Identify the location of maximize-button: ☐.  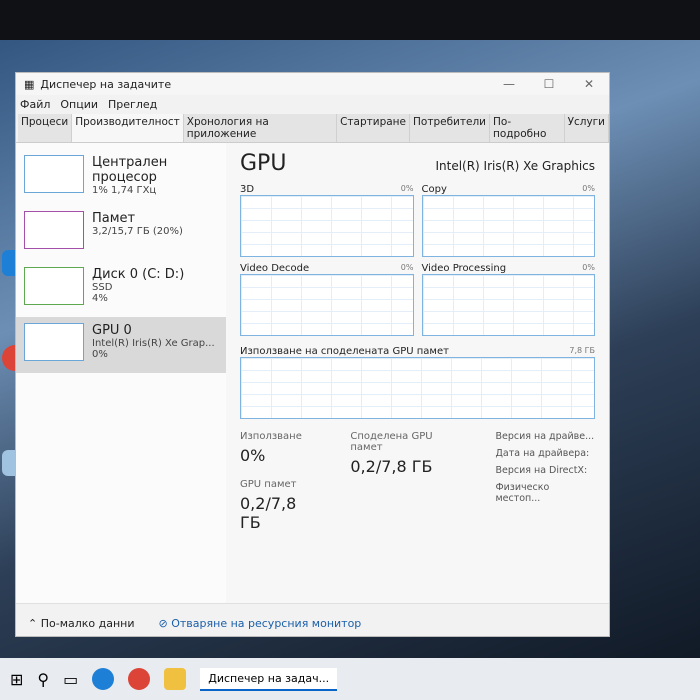
(549, 84).